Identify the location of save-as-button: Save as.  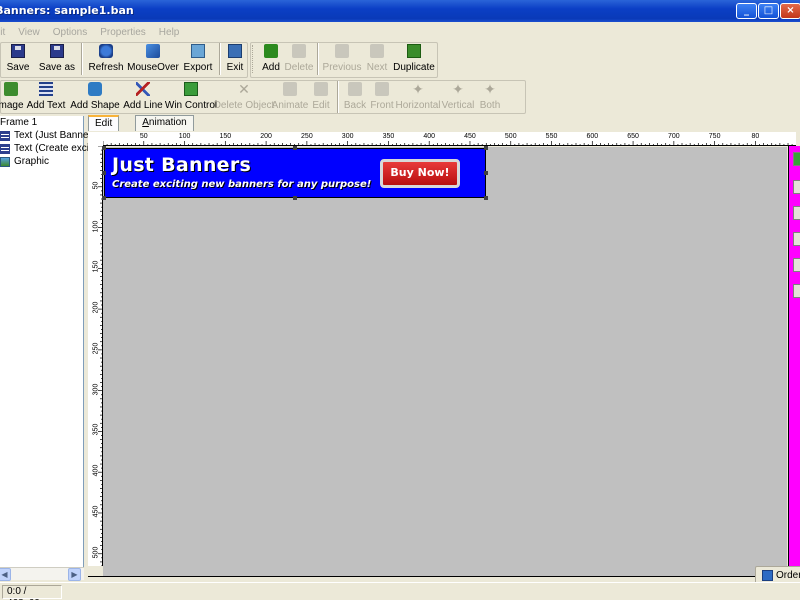
(57, 59).